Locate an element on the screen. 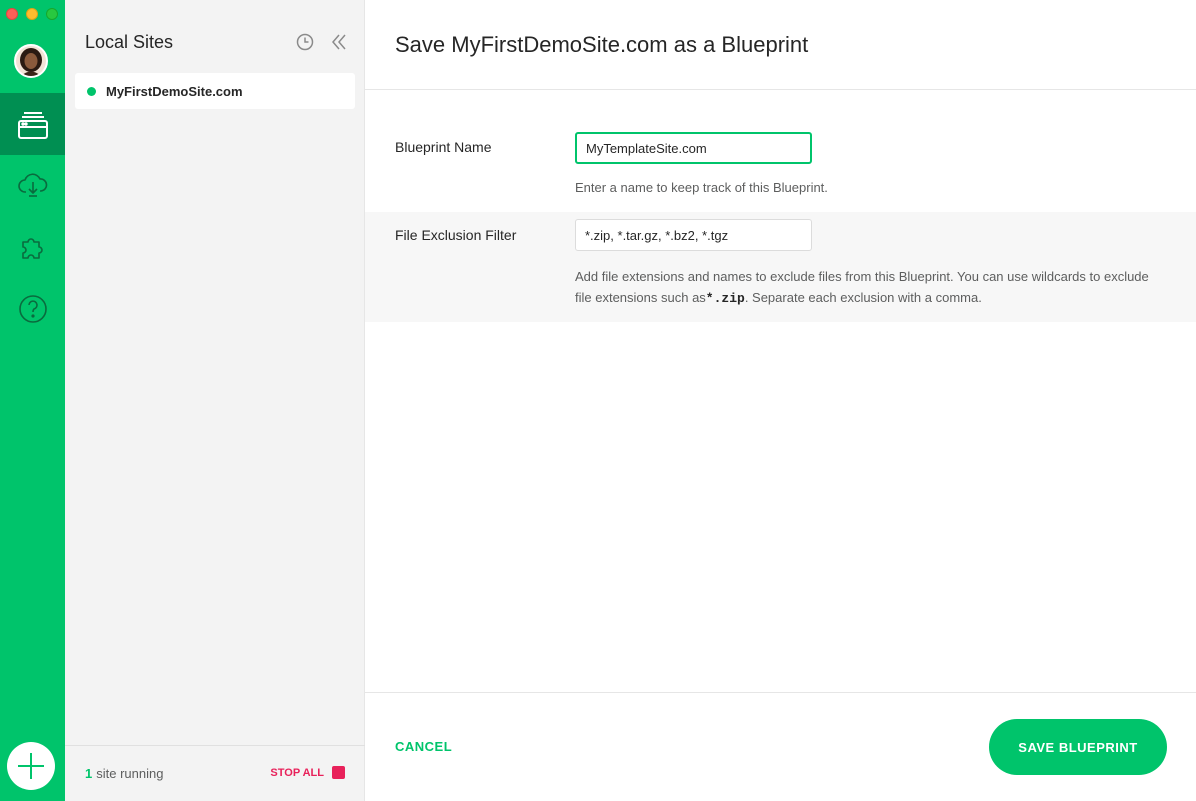  history-button is located at coordinates (305, 44).